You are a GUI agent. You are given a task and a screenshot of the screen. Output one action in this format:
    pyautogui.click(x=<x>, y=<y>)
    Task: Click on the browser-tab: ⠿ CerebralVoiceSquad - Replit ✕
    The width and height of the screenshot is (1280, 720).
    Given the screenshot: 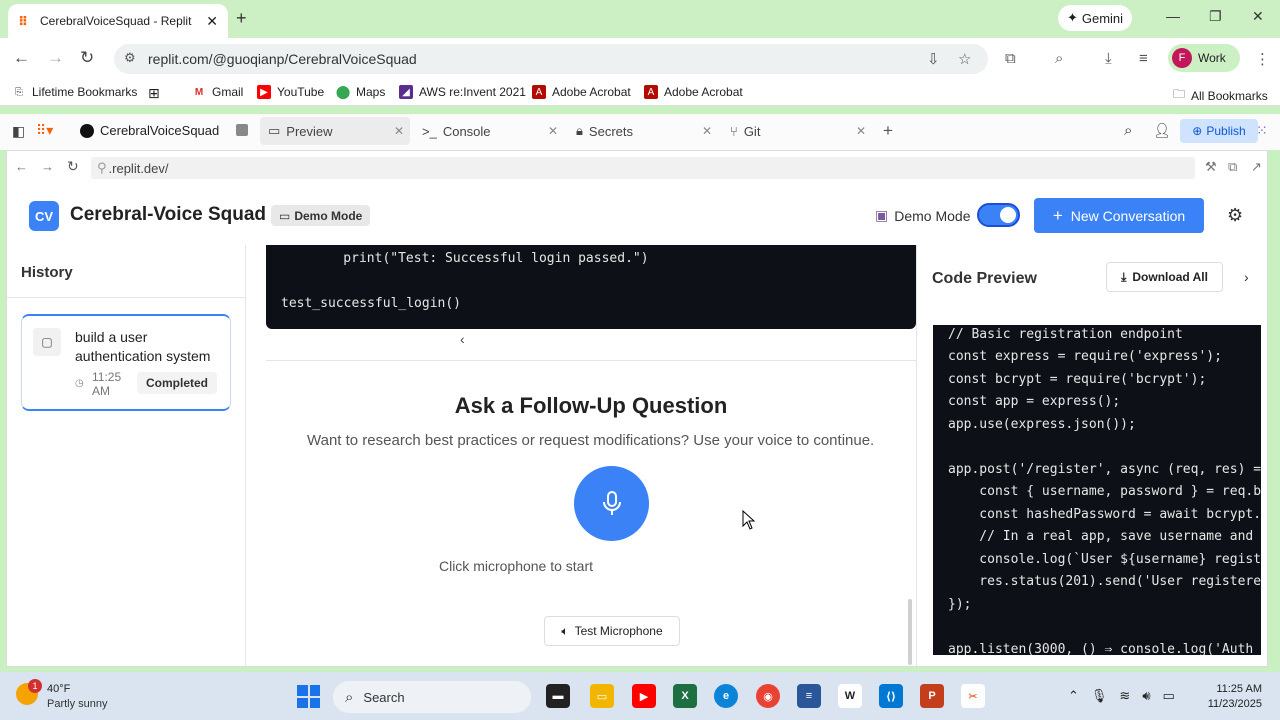 What is the action you would take?
    pyautogui.click(x=118, y=21)
    